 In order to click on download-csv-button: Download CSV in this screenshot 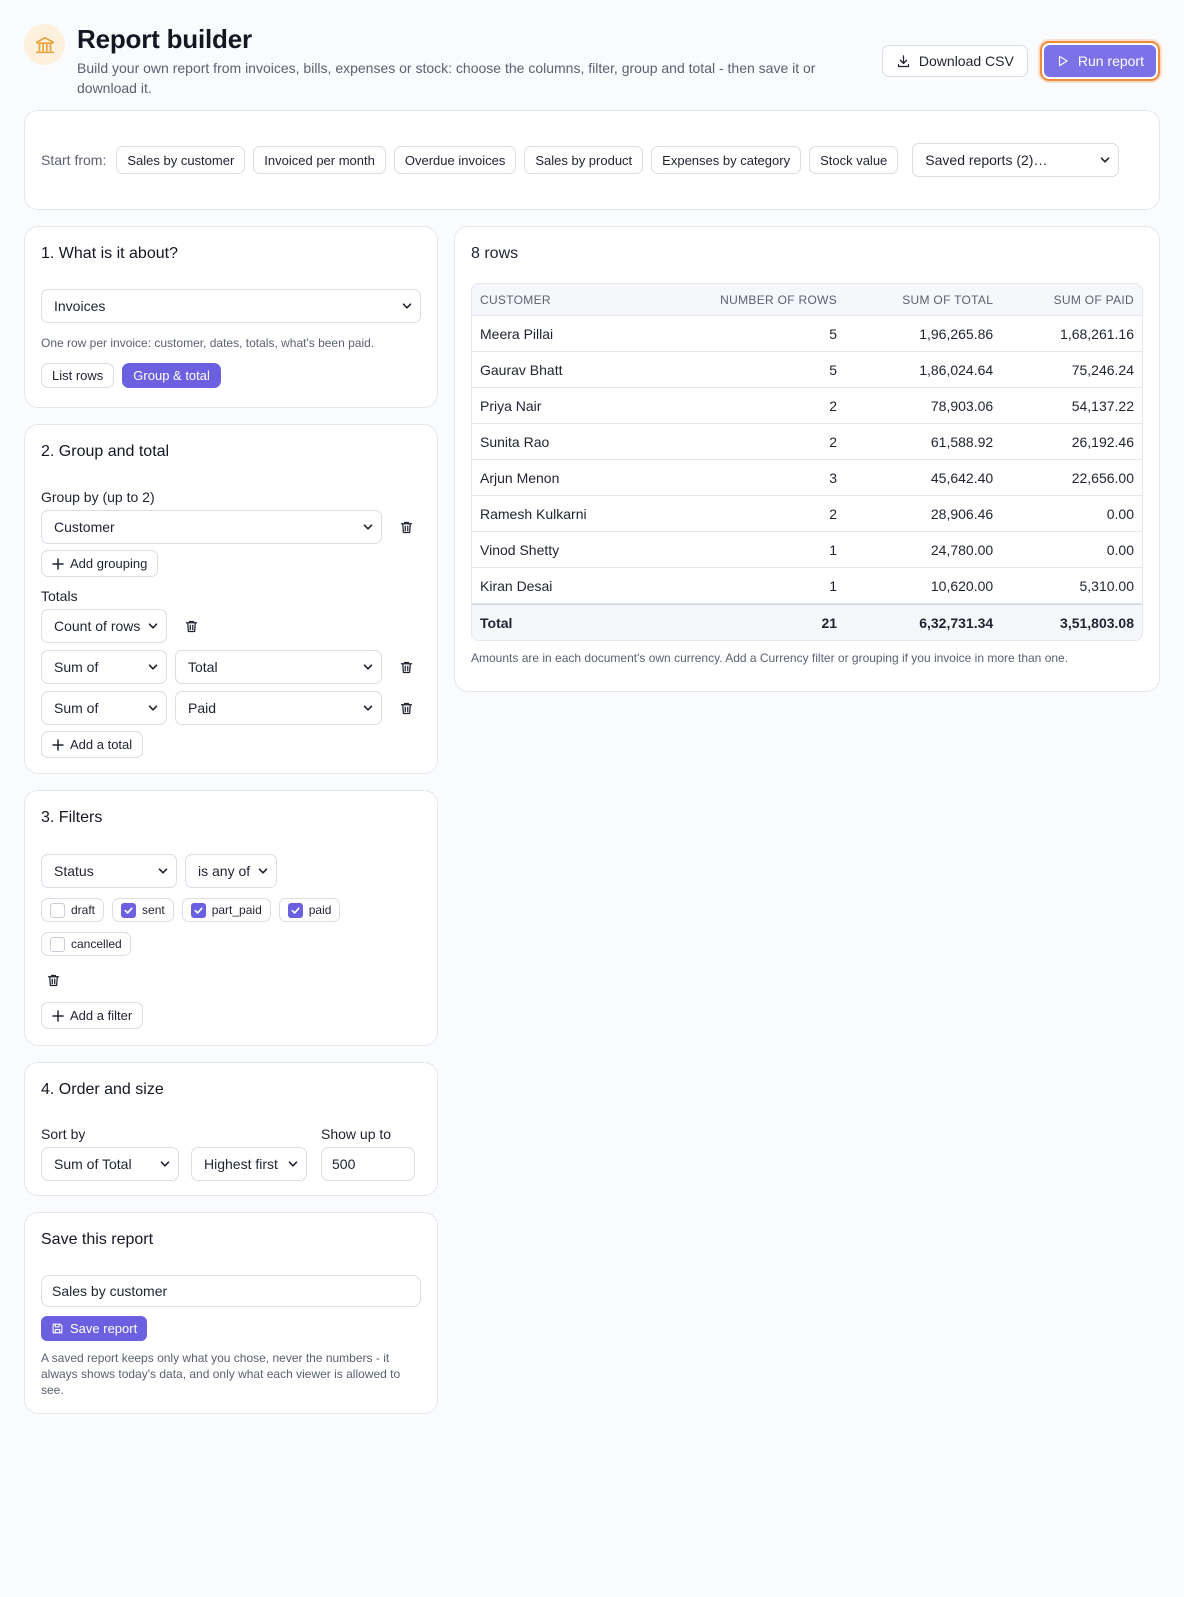, I will do `click(954, 61)`.